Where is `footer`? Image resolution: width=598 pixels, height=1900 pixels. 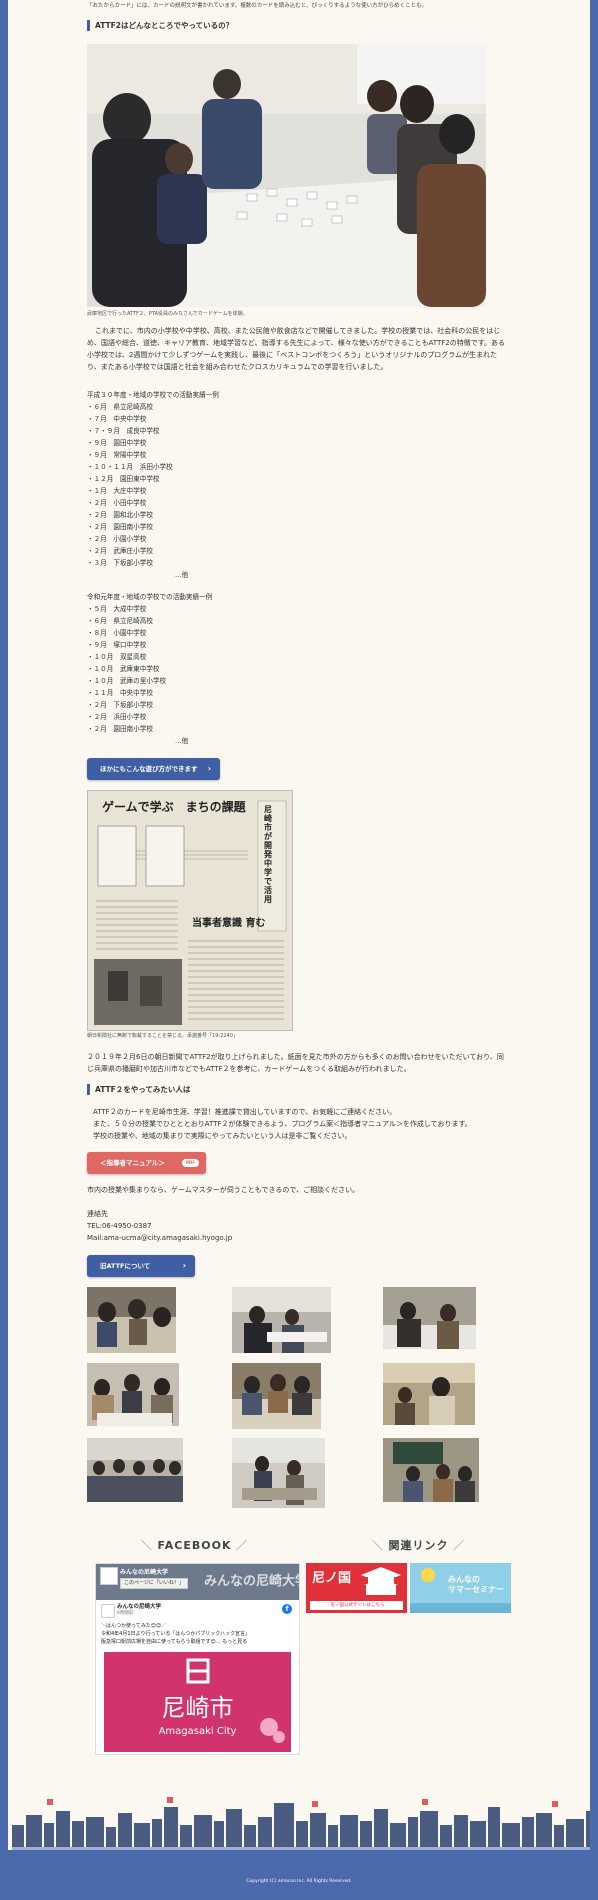 footer is located at coordinates (299, 1875).